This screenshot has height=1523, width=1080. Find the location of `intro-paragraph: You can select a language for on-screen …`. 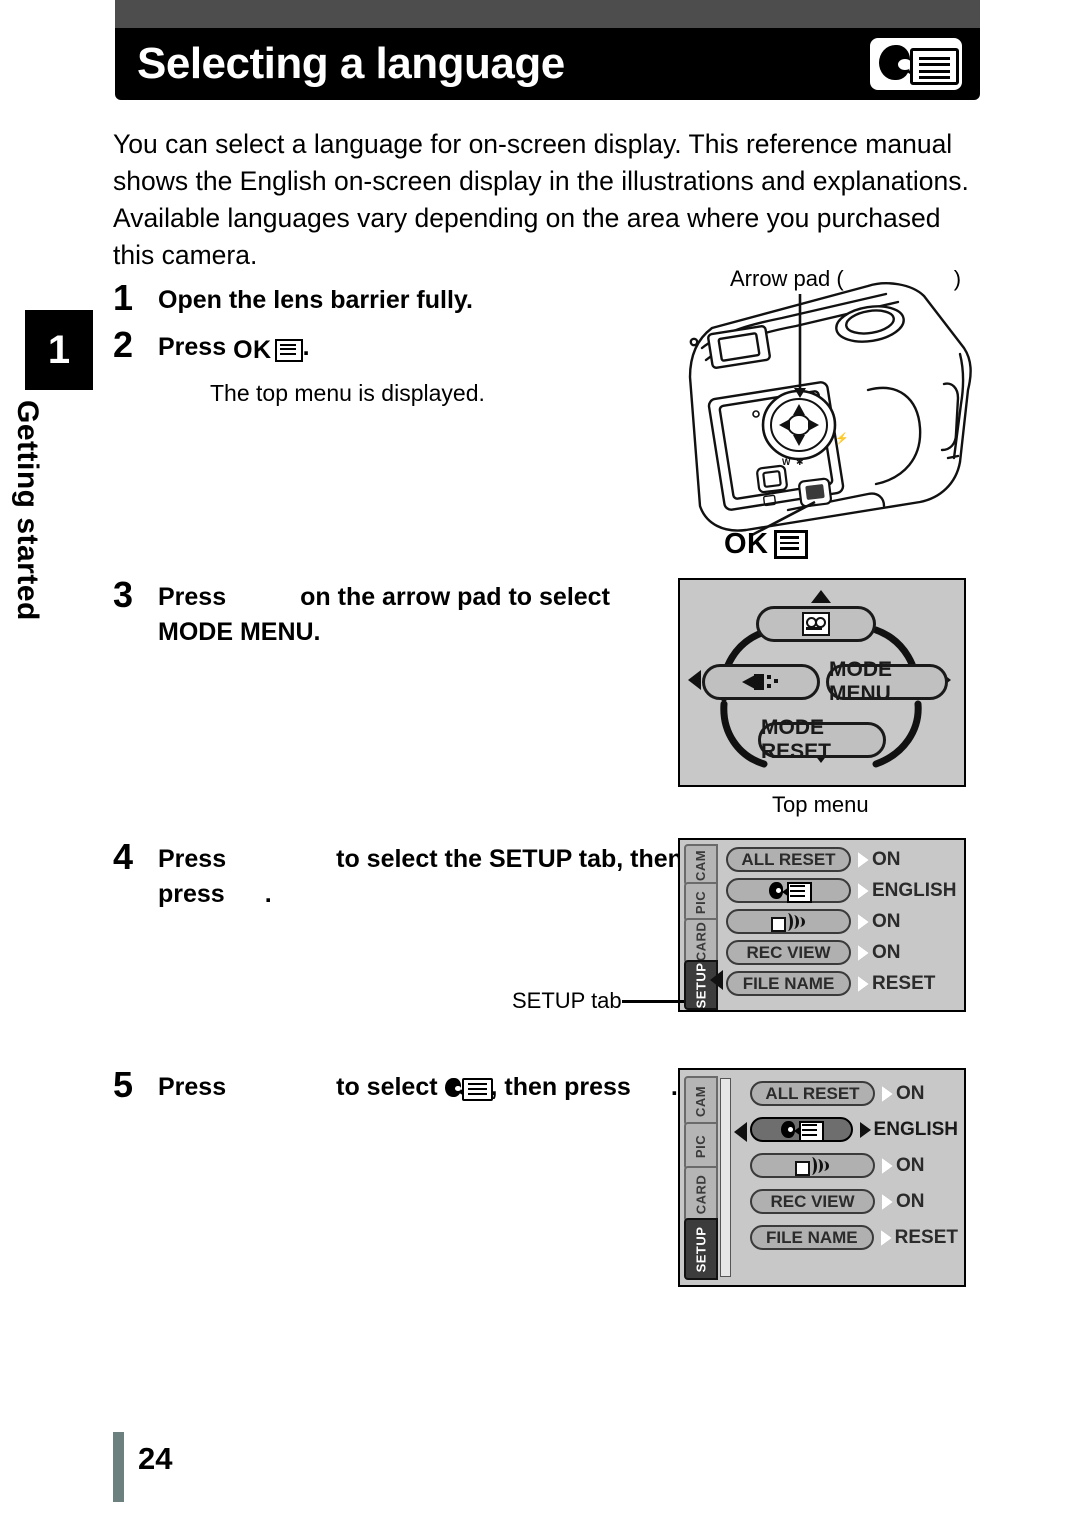

intro-paragraph: You can select a language for on-screen … is located at coordinates (541, 199).